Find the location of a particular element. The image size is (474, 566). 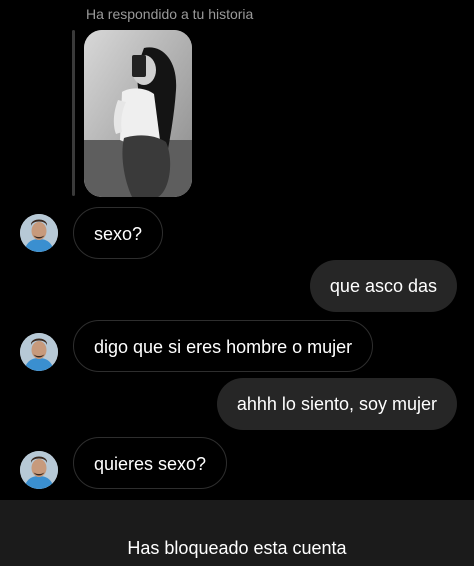

blocked-account-notice: Has bloqueado esta cuenta is located at coordinates (237, 548).